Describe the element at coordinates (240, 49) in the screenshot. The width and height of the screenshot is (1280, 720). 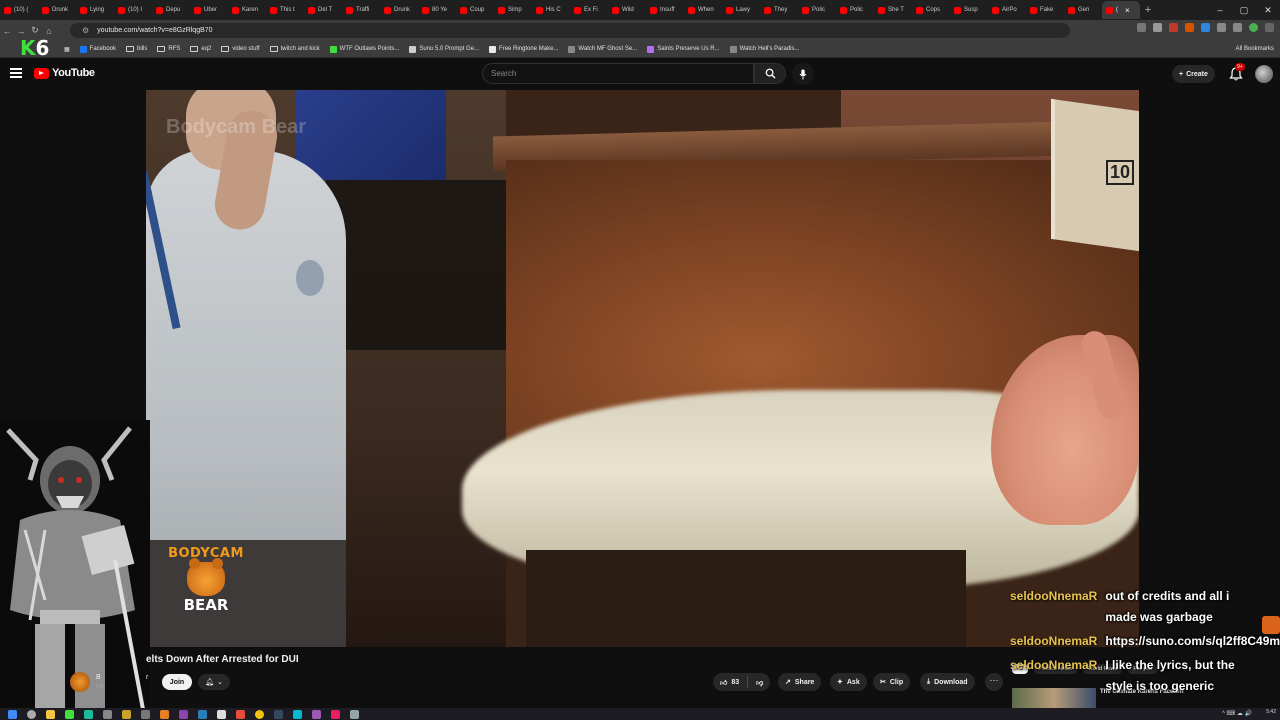
I see `bookmark-item: video stuff` at that location.